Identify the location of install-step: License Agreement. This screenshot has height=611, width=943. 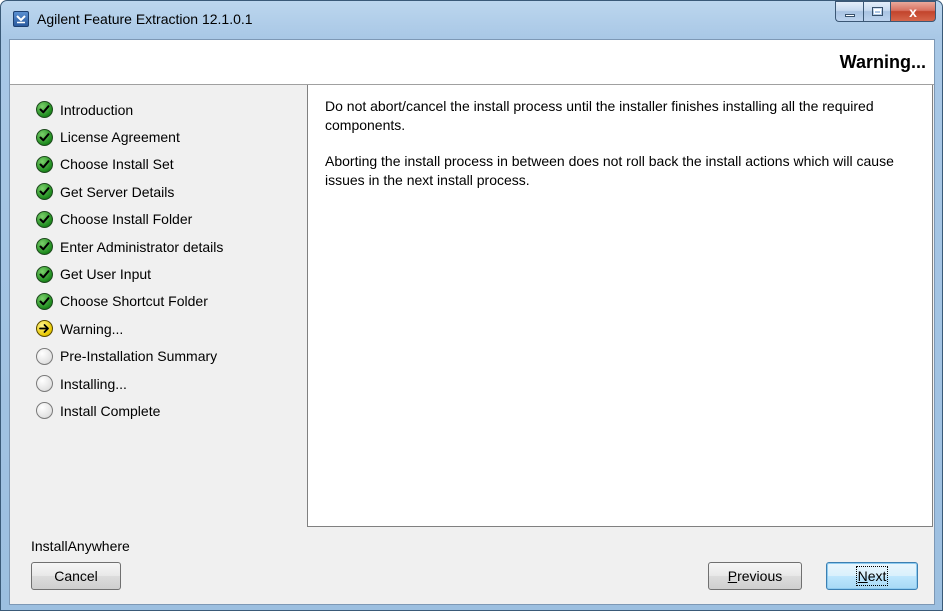
(129, 136).